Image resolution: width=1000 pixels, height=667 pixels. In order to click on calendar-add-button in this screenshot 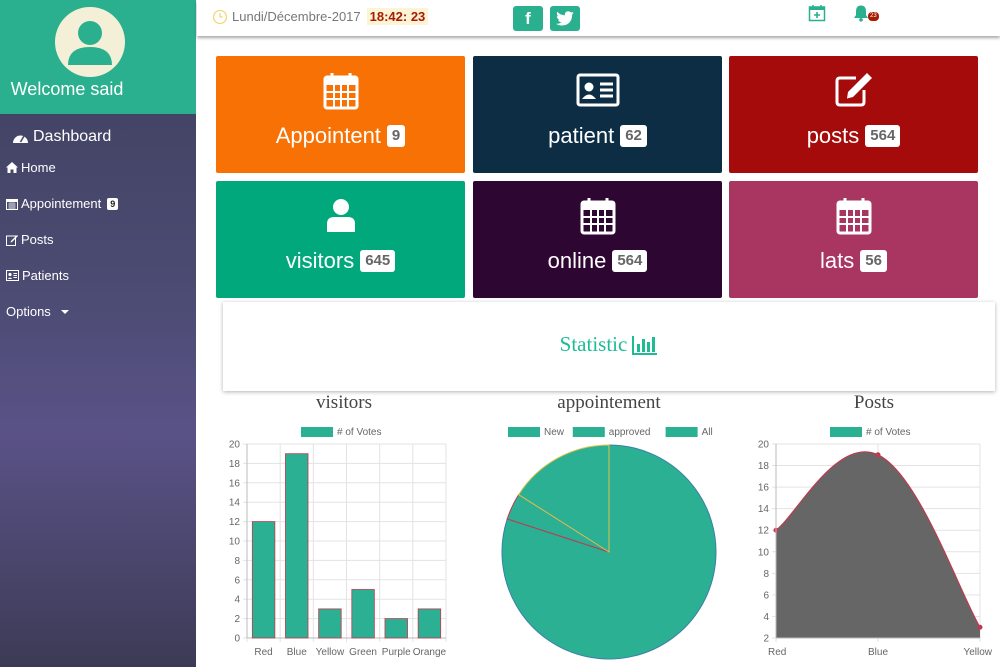, I will do `click(817, 15)`.